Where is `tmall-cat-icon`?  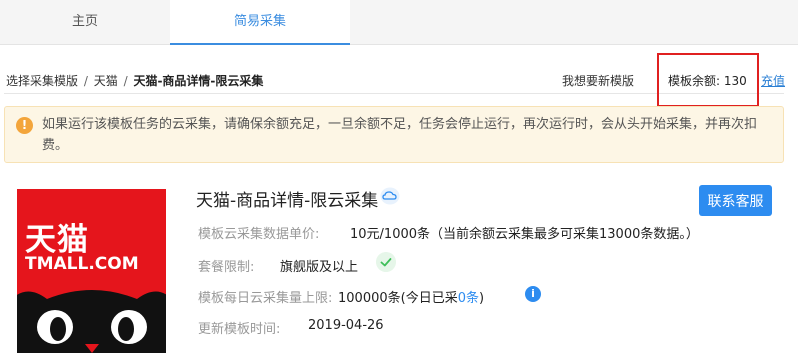 tmall-cat-icon is located at coordinates (91, 321).